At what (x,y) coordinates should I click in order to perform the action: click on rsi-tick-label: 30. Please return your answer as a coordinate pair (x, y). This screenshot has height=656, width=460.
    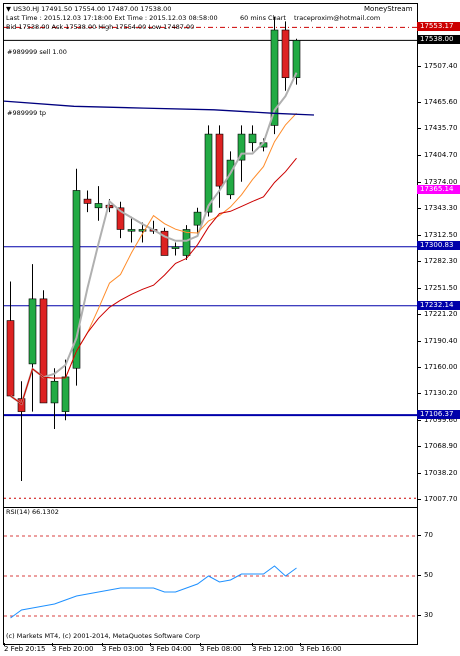
    Looking at the image, I should click on (425, 615).